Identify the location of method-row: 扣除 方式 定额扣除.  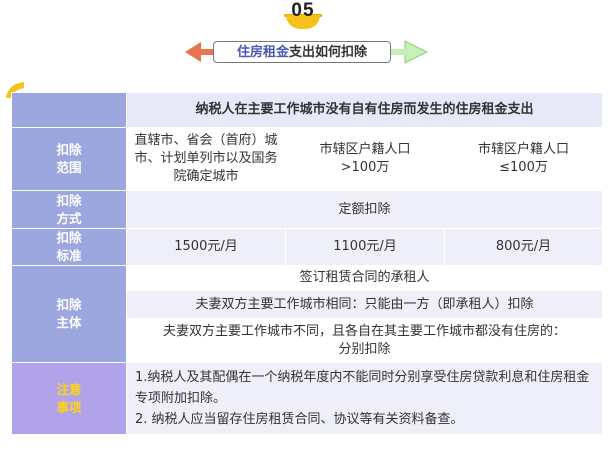
(307, 209).